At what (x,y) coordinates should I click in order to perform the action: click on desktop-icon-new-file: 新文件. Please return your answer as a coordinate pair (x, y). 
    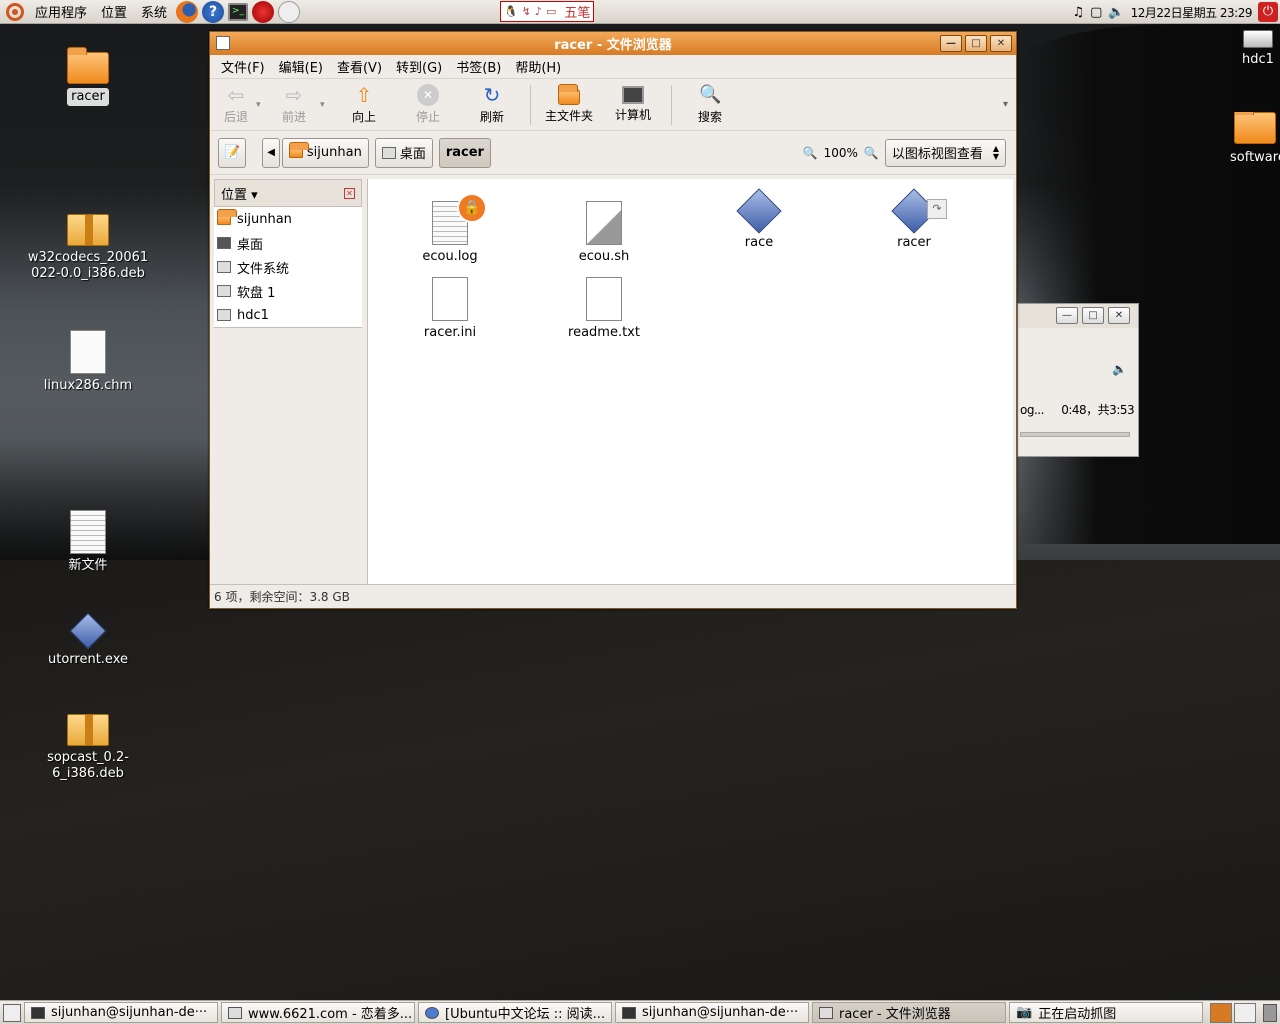
    Looking at the image, I should click on (88, 542).